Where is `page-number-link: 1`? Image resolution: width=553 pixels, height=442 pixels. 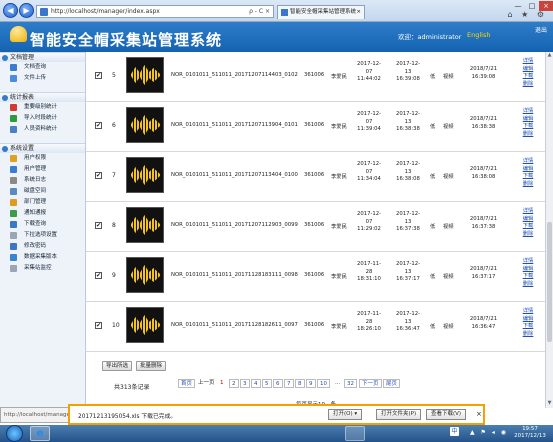 page-number-link: 1 is located at coordinates (222, 383).